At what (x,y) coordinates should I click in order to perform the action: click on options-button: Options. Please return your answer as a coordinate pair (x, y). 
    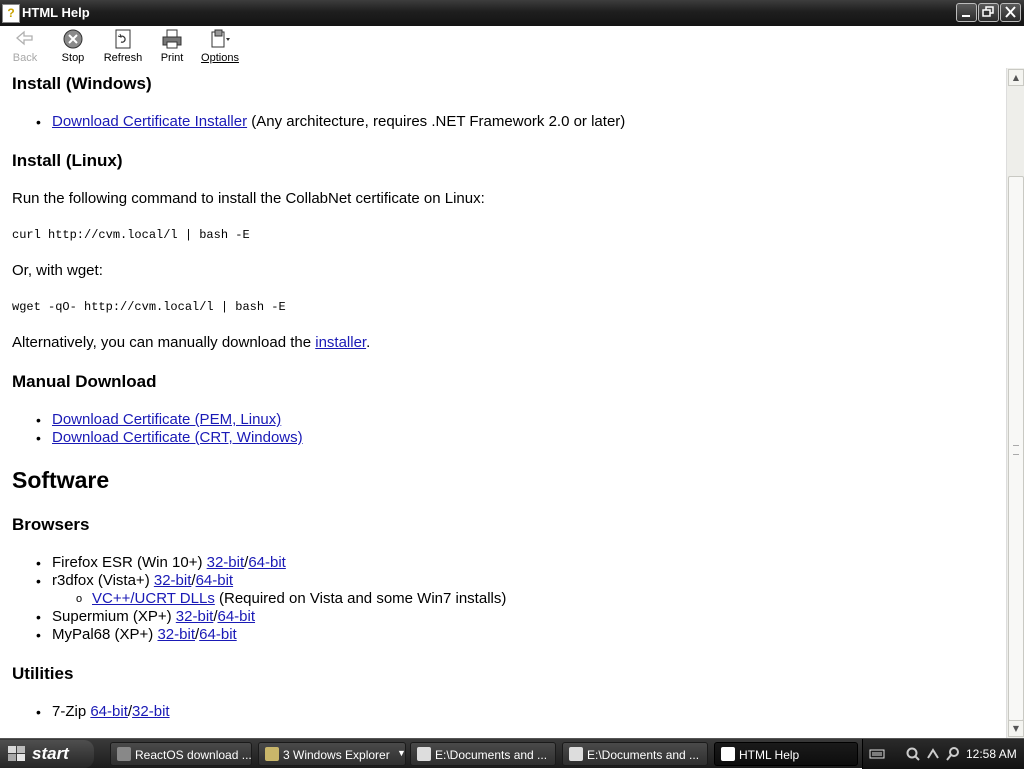
    Looking at the image, I should click on (220, 47).